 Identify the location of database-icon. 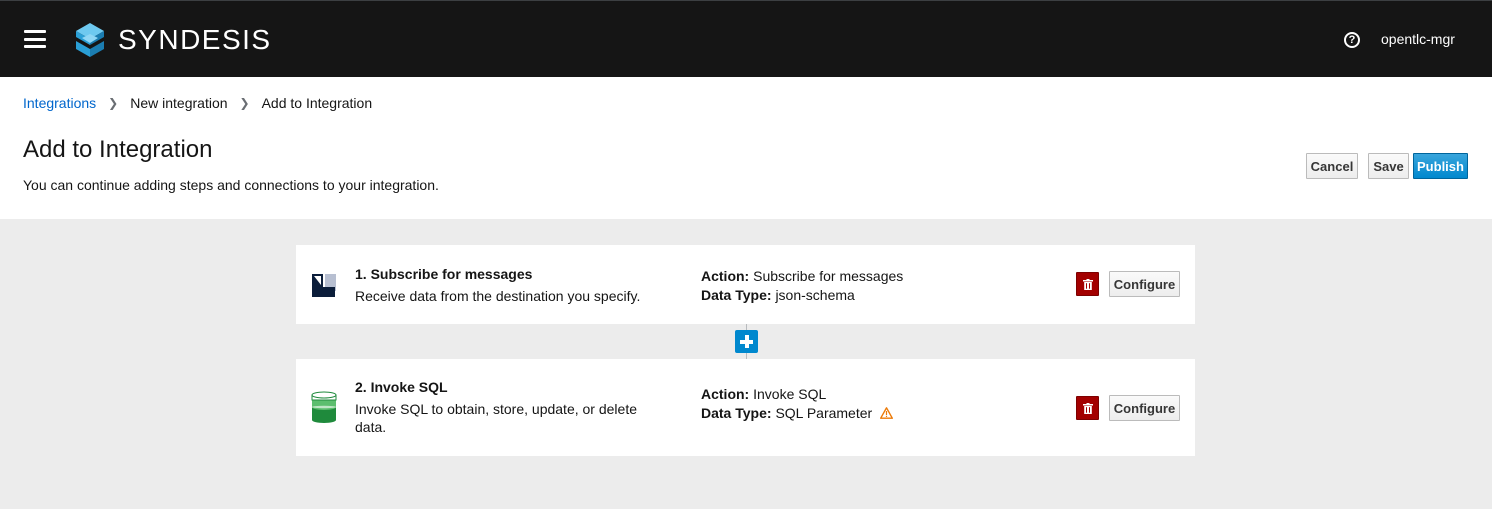
(324, 409).